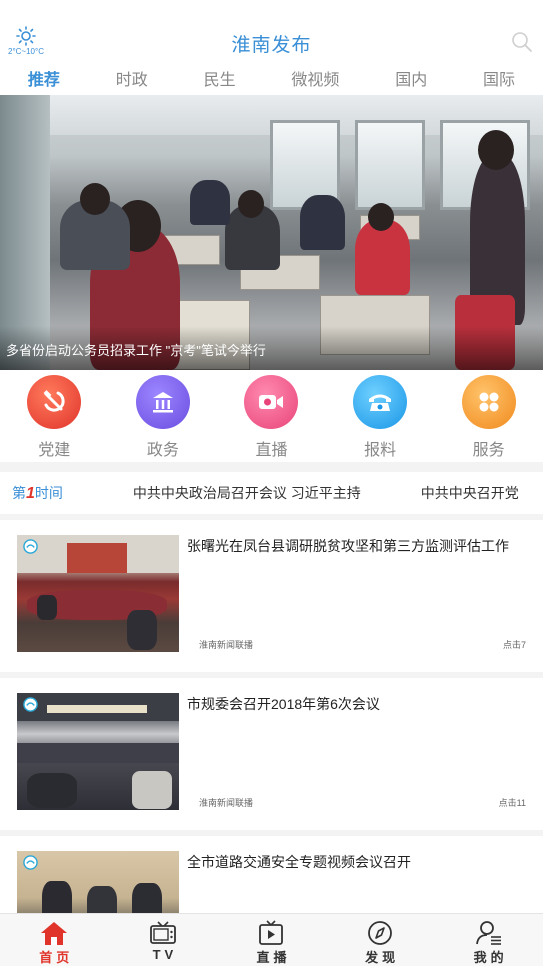 This screenshot has width=543, height=966. What do you see at coordinates (488, 933) in the screenshot?
I see `user-icon` at bounding box center [488, 933].